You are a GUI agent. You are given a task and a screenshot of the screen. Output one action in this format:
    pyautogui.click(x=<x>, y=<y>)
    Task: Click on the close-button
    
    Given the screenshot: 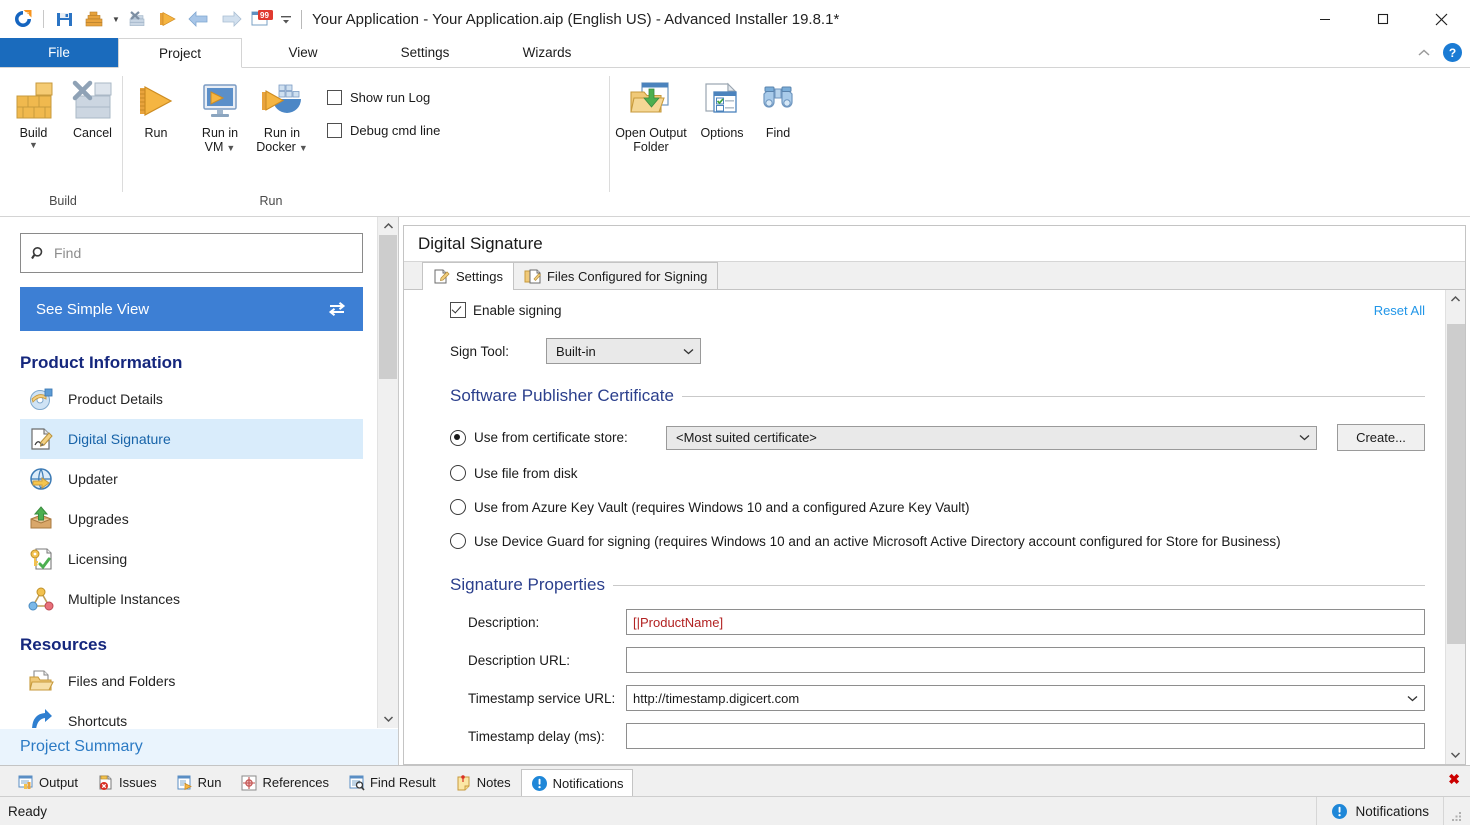 What is the action you would take?
    pyautogui.click(x=1441, y=19)
    